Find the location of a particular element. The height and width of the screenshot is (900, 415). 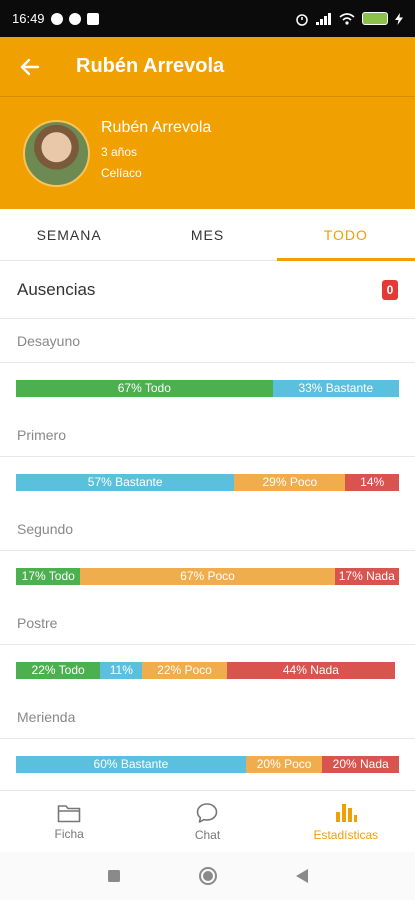

status-time: 16:49 is located at coordinates (28, 18).